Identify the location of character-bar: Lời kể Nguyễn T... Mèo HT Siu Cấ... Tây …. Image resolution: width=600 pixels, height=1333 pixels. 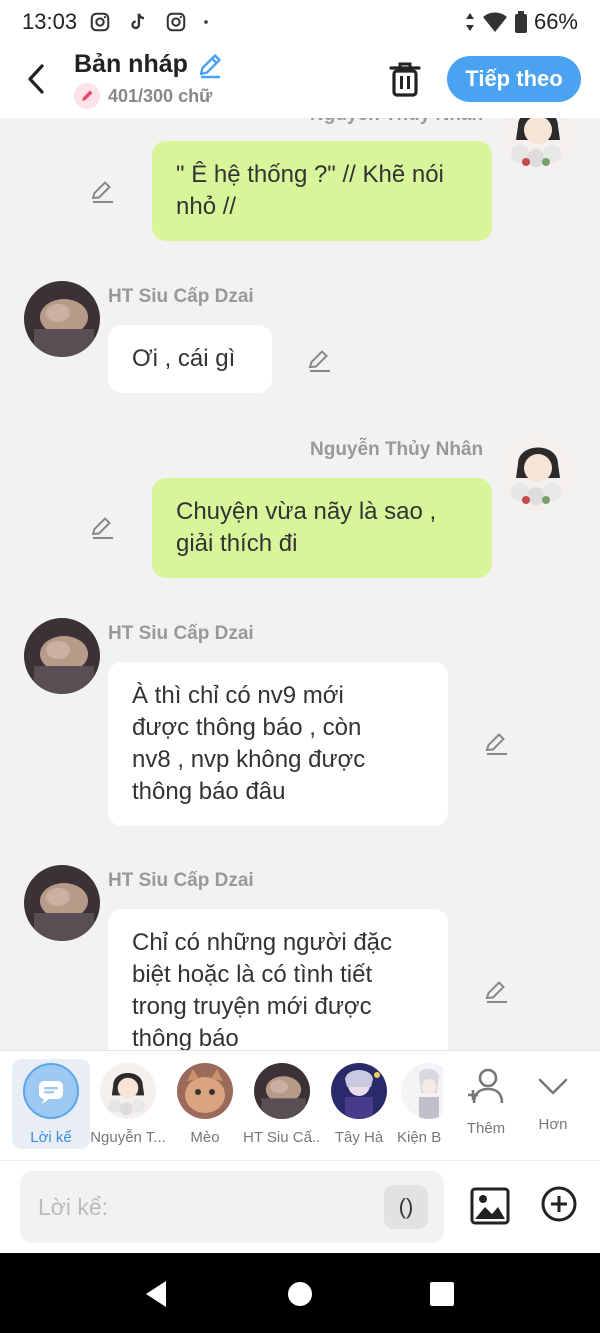
(300, 1105).